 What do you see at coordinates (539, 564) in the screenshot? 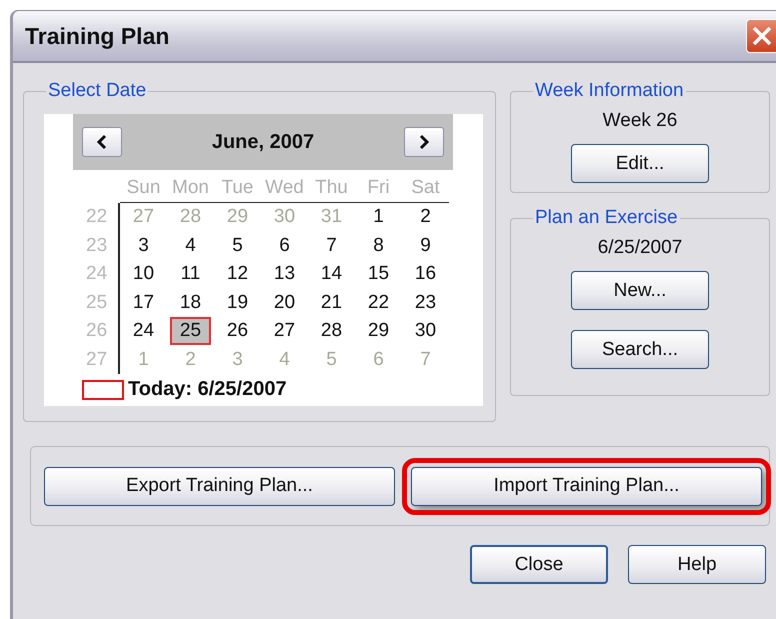
I see `close-dialog-button: Close` at bounding box center [539, 564].